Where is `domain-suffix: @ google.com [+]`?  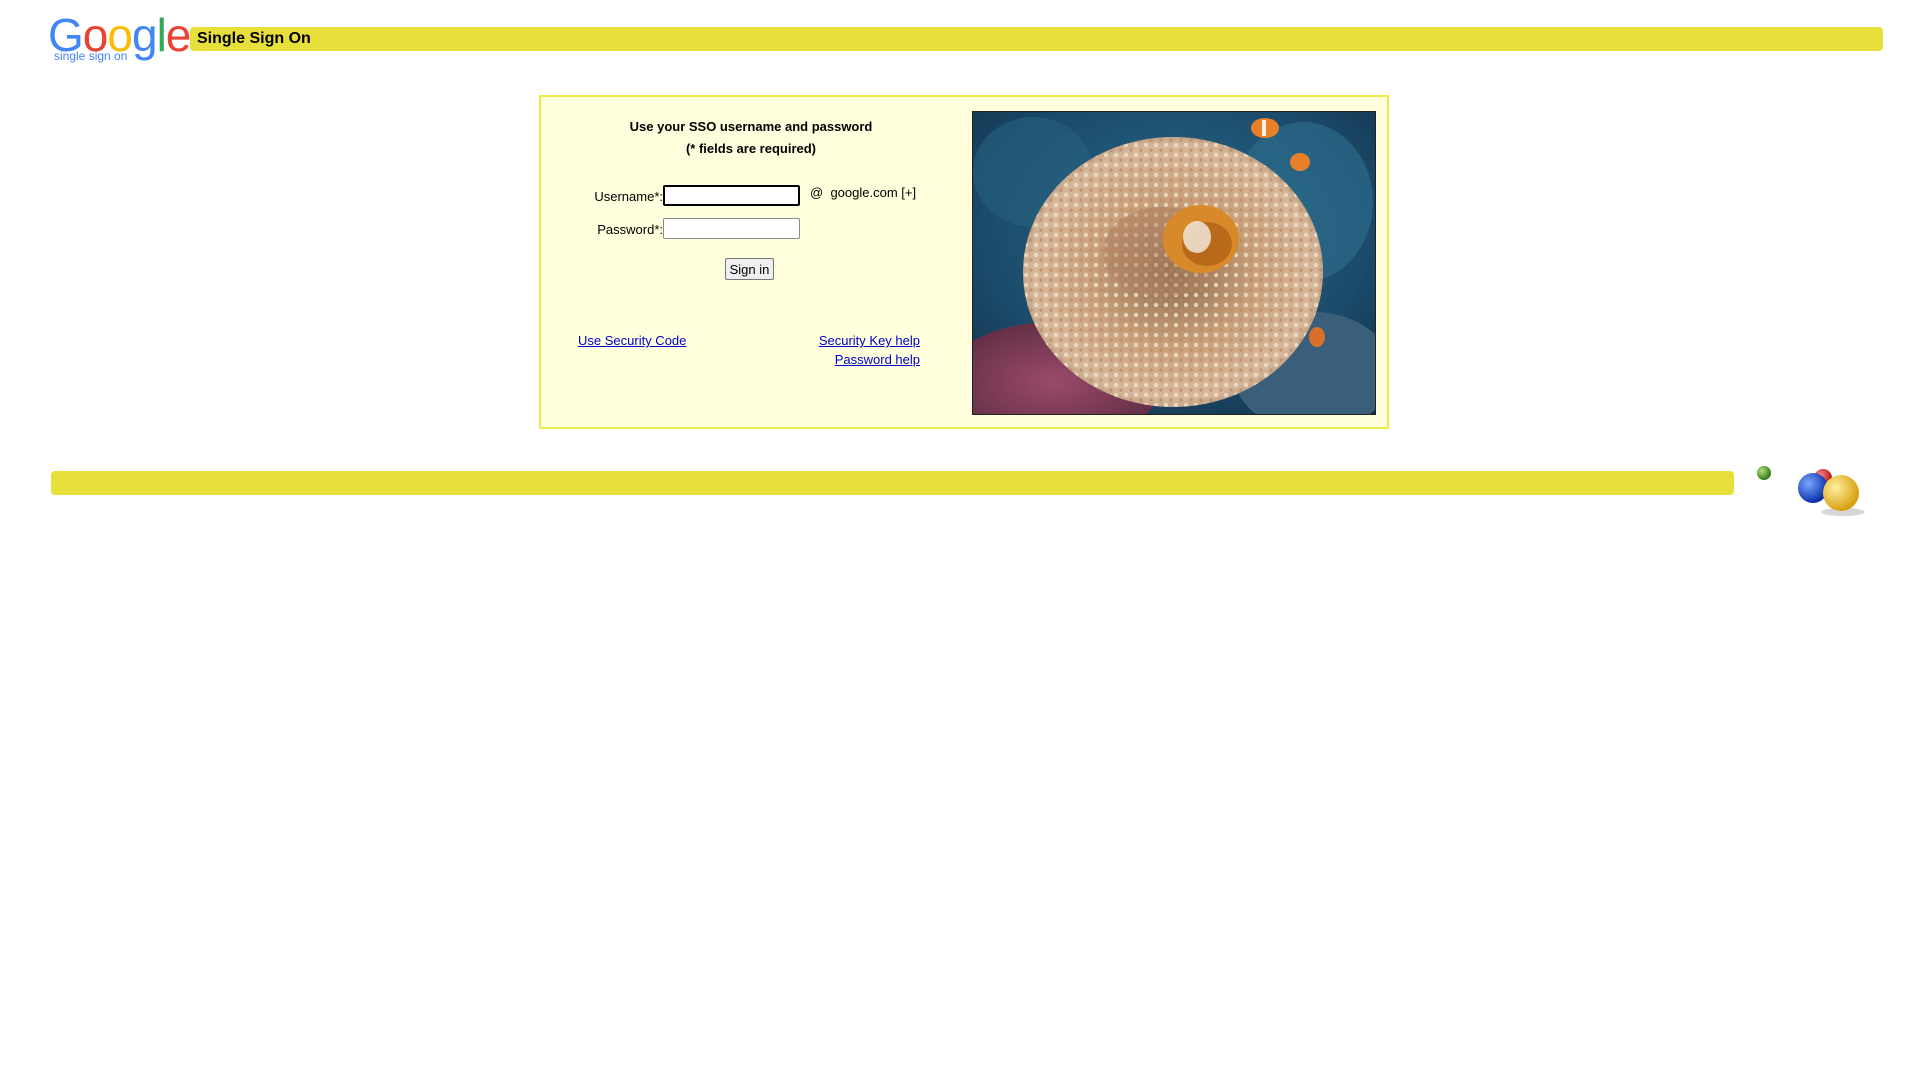 domain-suffix: @ google.com [+] is located at coordinates (863, 192).